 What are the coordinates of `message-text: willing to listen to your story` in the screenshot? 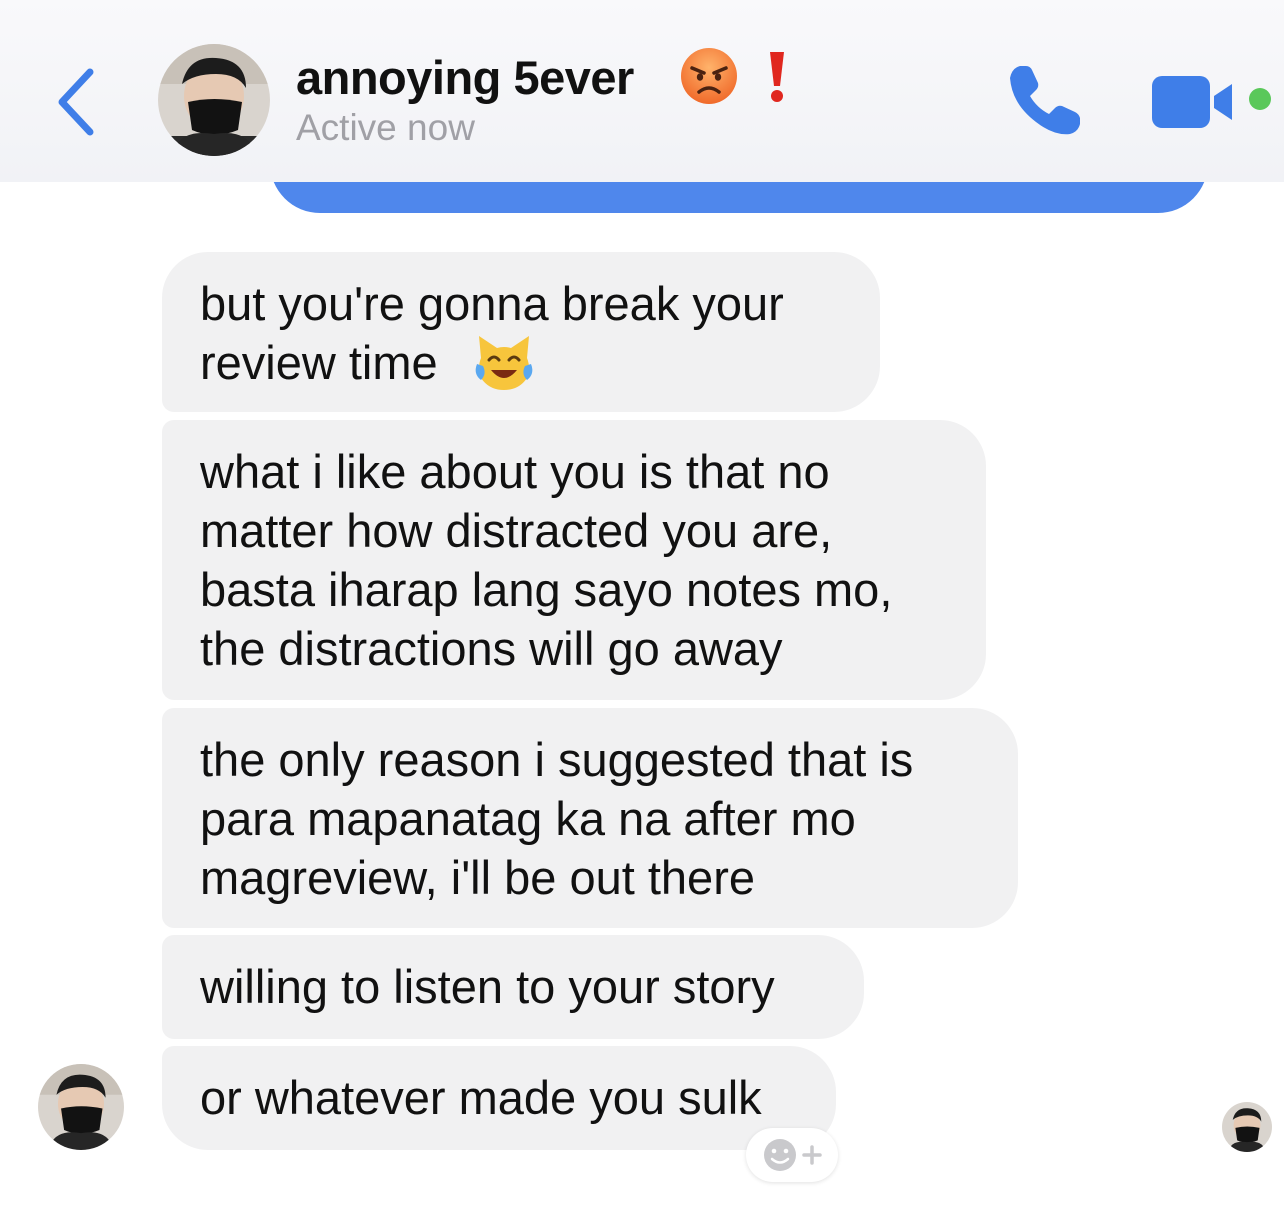 It's located at (487, 986).